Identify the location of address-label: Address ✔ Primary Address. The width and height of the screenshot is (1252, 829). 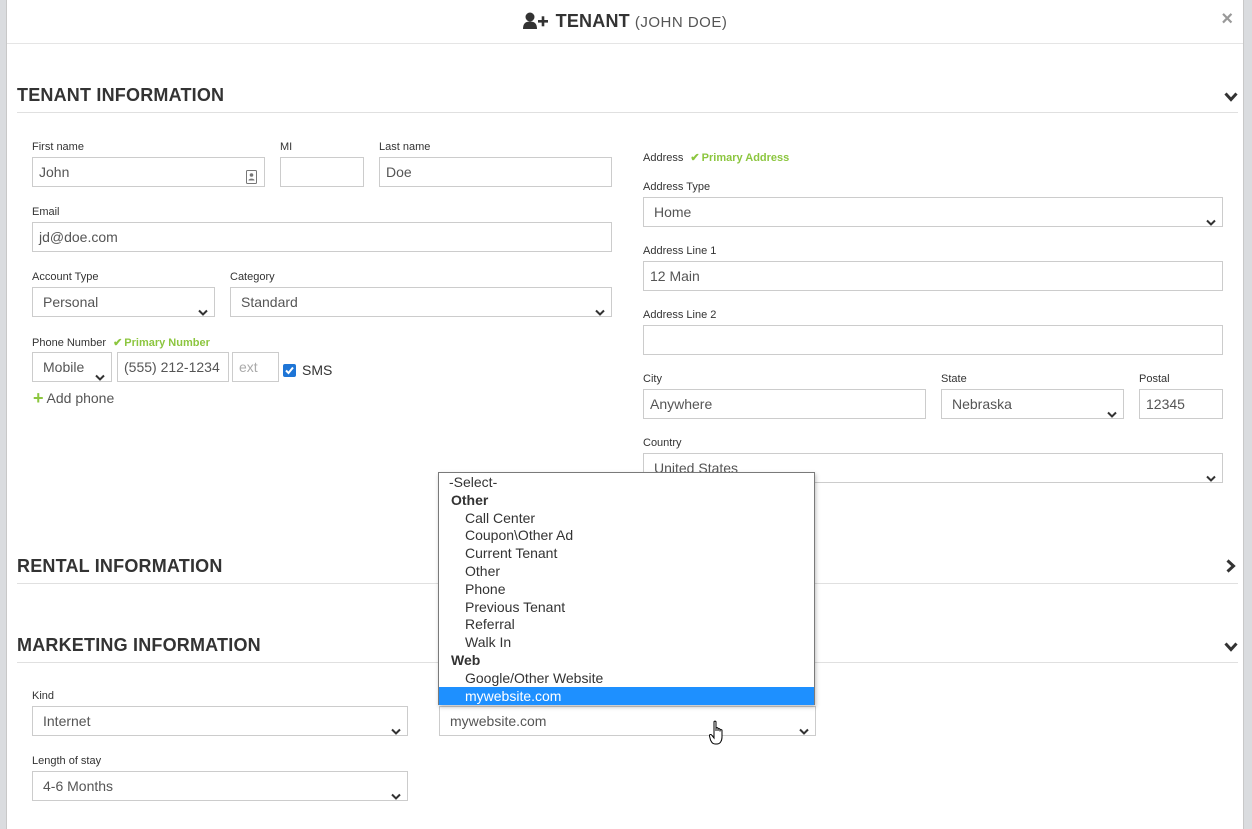
(716, 157).